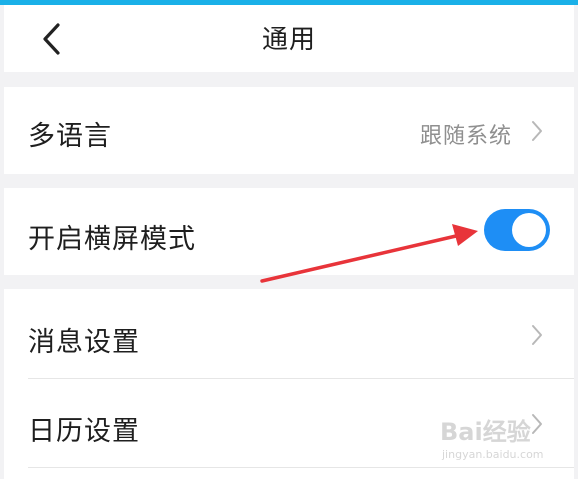 This screenshot has width=578, height=479. I want to click on message-settings-label: 消息设置, so click(84, 342).